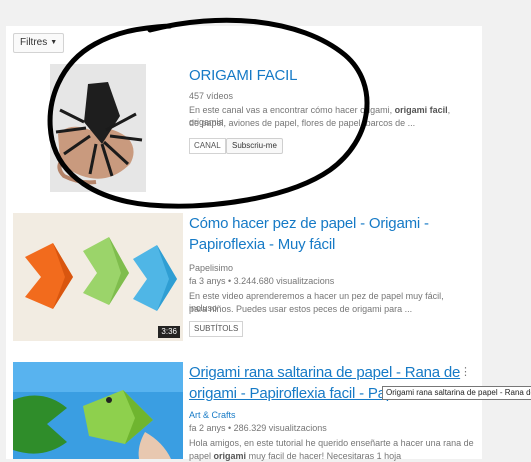  I want to click on paper-fish-image, so click(98, 277).